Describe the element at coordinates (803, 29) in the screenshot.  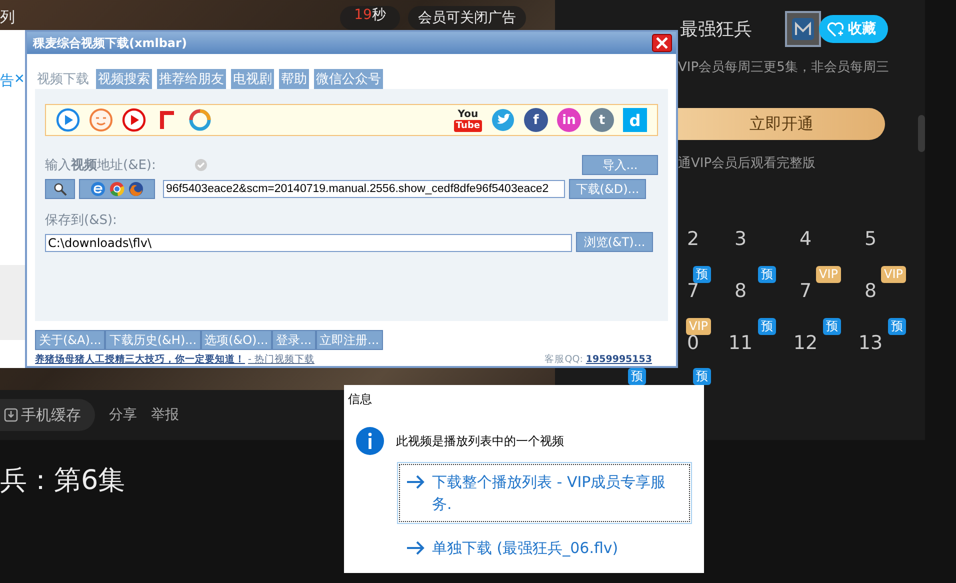
I see `avatar-icon` at that location.